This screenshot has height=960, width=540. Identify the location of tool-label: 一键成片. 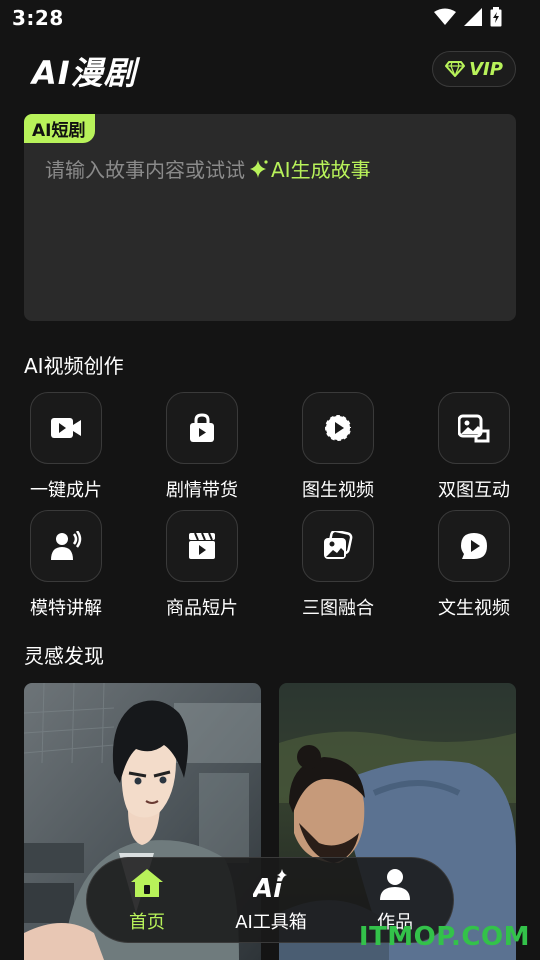
(66, 490).